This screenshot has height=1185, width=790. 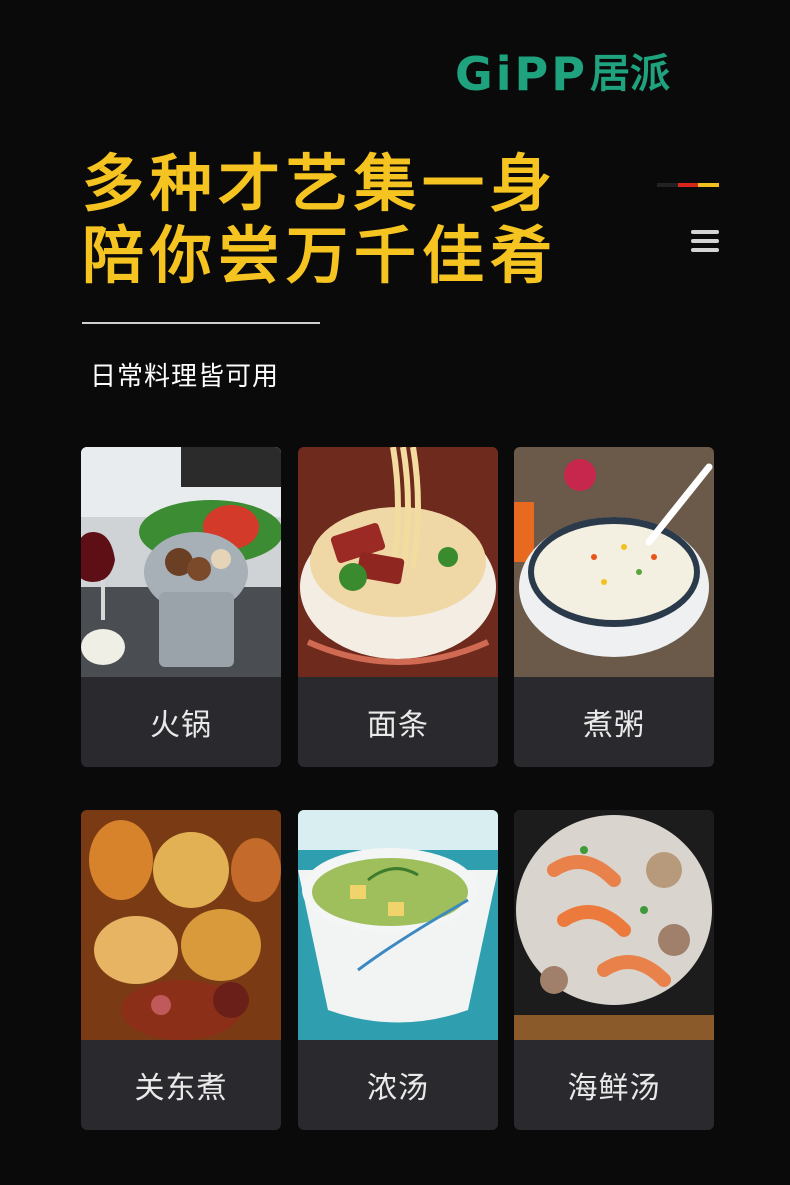 I want to click on brand-logo-latin: GiPP, so click(x=521, y=74).